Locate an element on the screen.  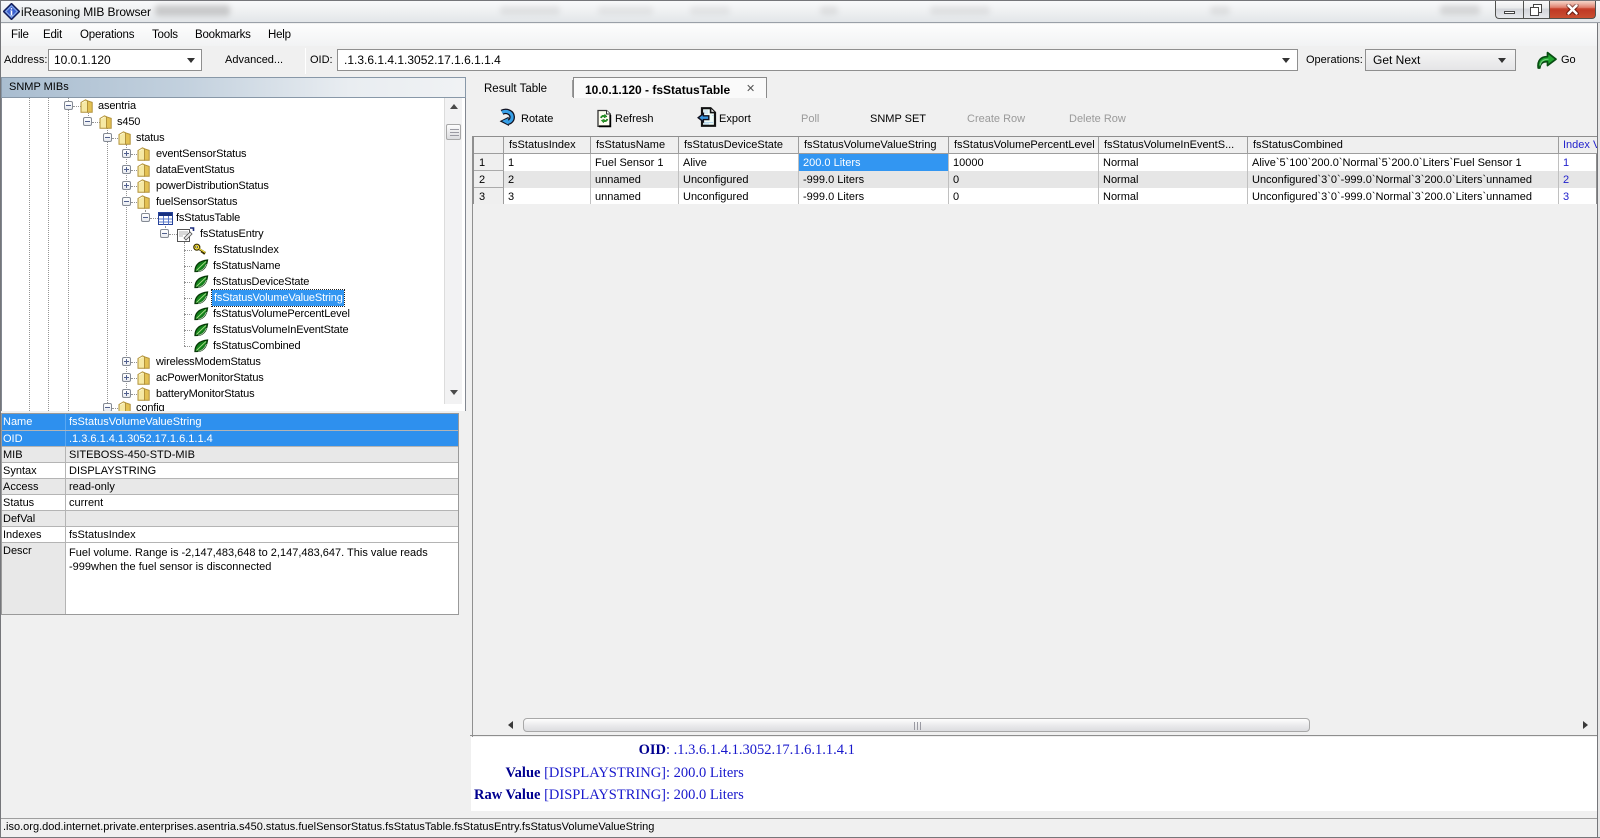
svg-text: i is located at coordinates (11, 13).